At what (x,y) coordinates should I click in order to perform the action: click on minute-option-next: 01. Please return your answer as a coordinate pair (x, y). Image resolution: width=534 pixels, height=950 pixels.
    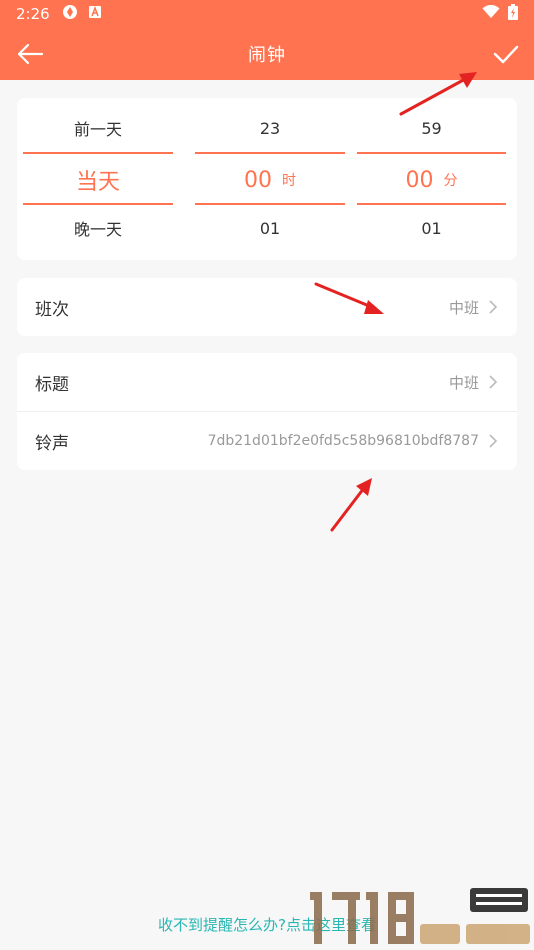
    Looking at the image, I should click on (431, 228).